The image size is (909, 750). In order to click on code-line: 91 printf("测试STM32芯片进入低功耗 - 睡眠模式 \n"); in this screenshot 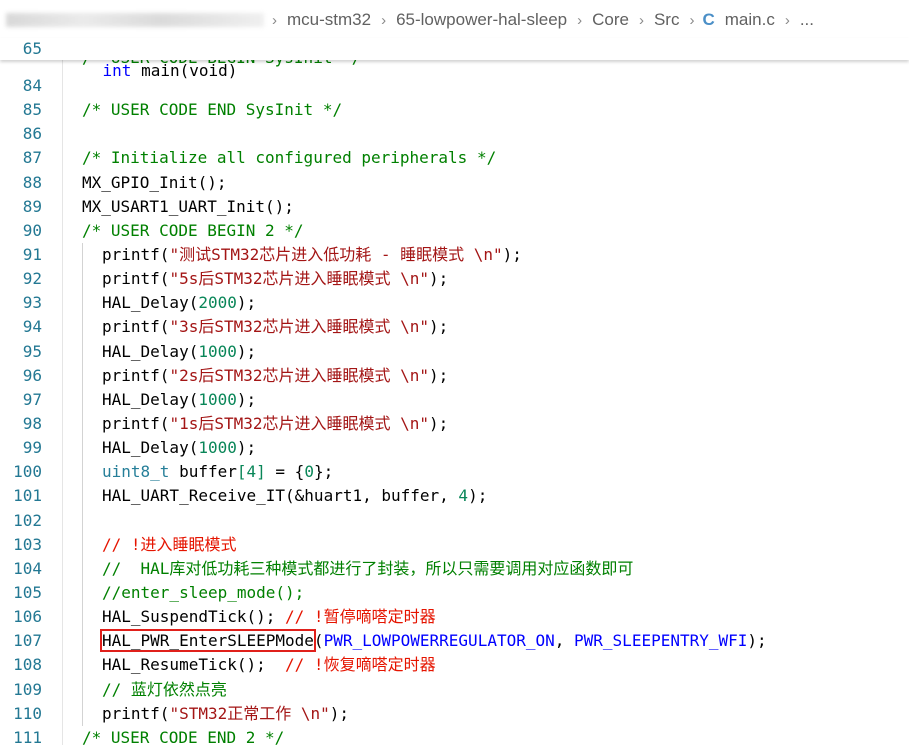, I will do `click(454, 255)`.